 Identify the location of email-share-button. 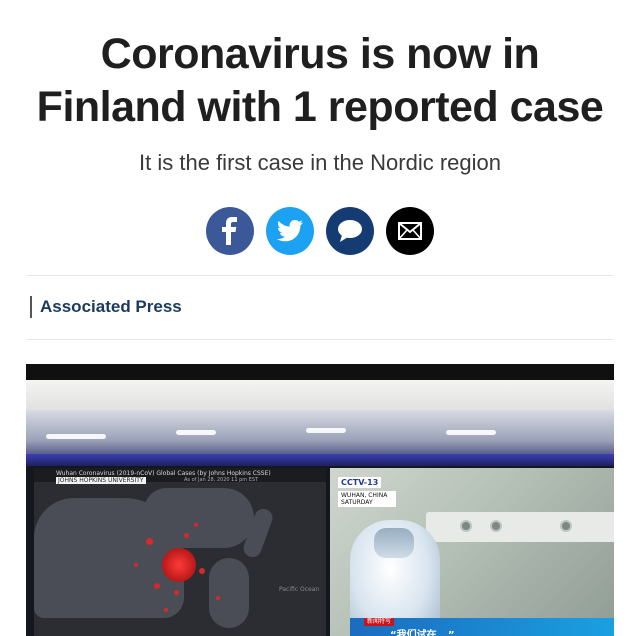
(410, 231).